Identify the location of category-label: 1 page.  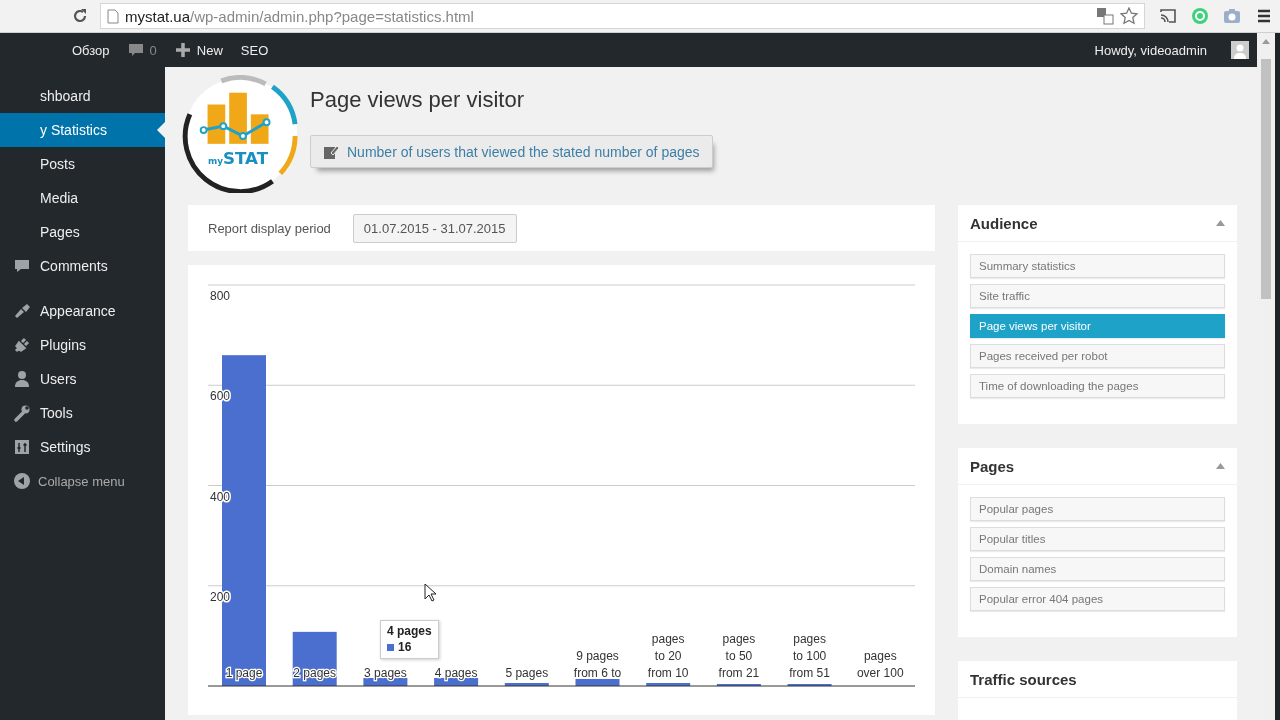
(244, 673).